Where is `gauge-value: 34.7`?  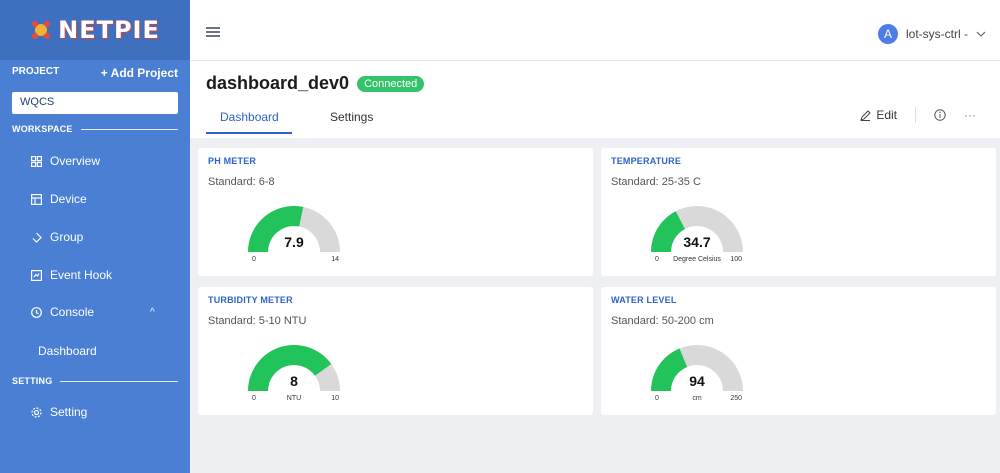 gauge-value: 34.7 is located at coordinates (697, 242).